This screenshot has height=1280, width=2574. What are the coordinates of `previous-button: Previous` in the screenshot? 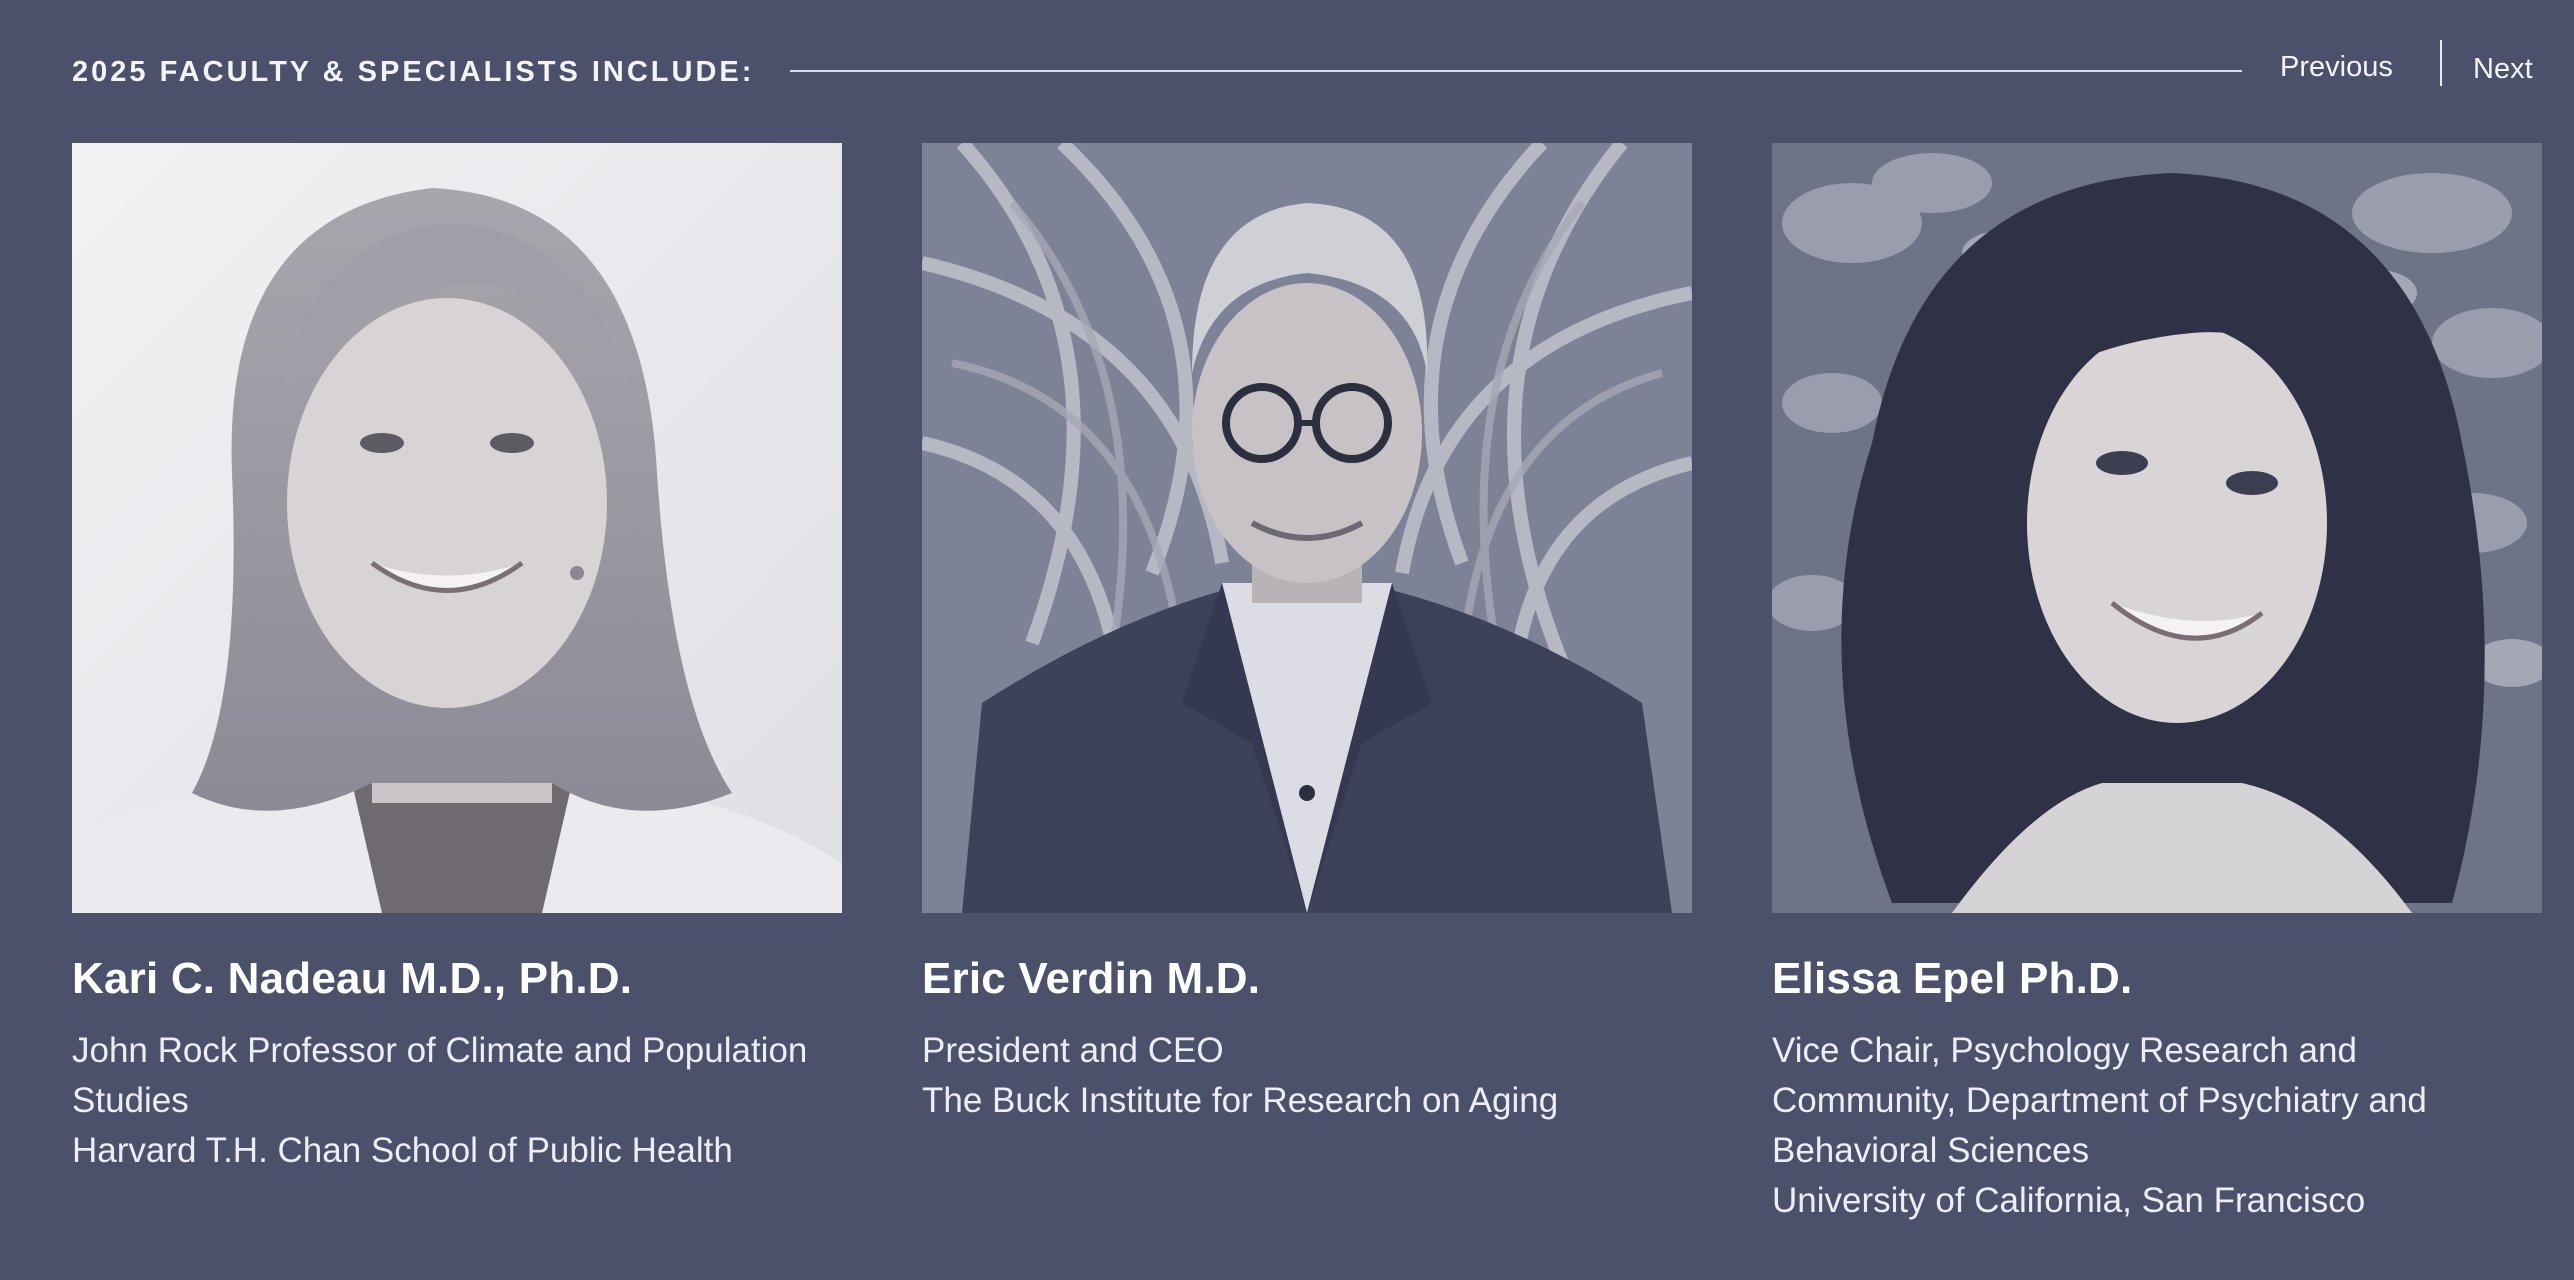 It's located at (2336, 67).